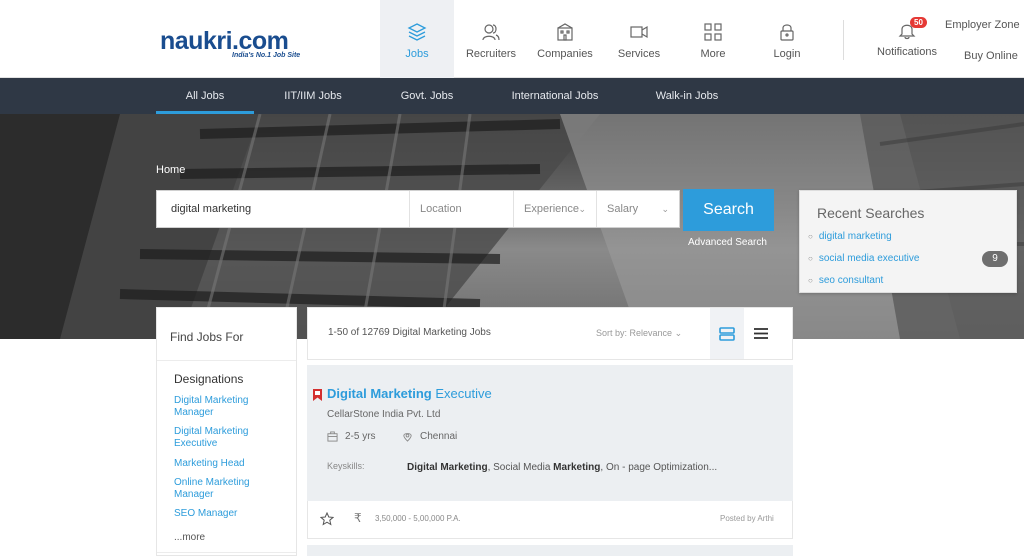 This screenshot has height=556, width=1024. What do you see at coordinates (229, 407) in the screenshot?
I see `designation-link: Digital Marketing Manager` at bounding box center [229, 407].